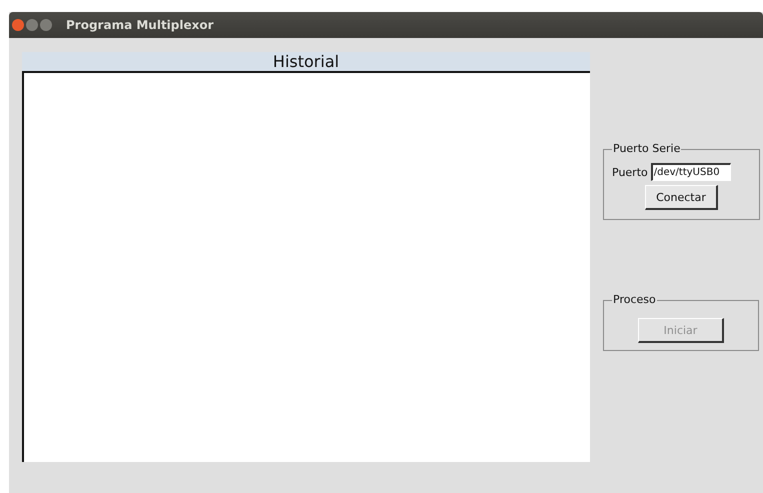  What do you see at coordinates (630, 172) in the screenshot?
I see `port-label: Puerto` at bounding box center [630, 172].